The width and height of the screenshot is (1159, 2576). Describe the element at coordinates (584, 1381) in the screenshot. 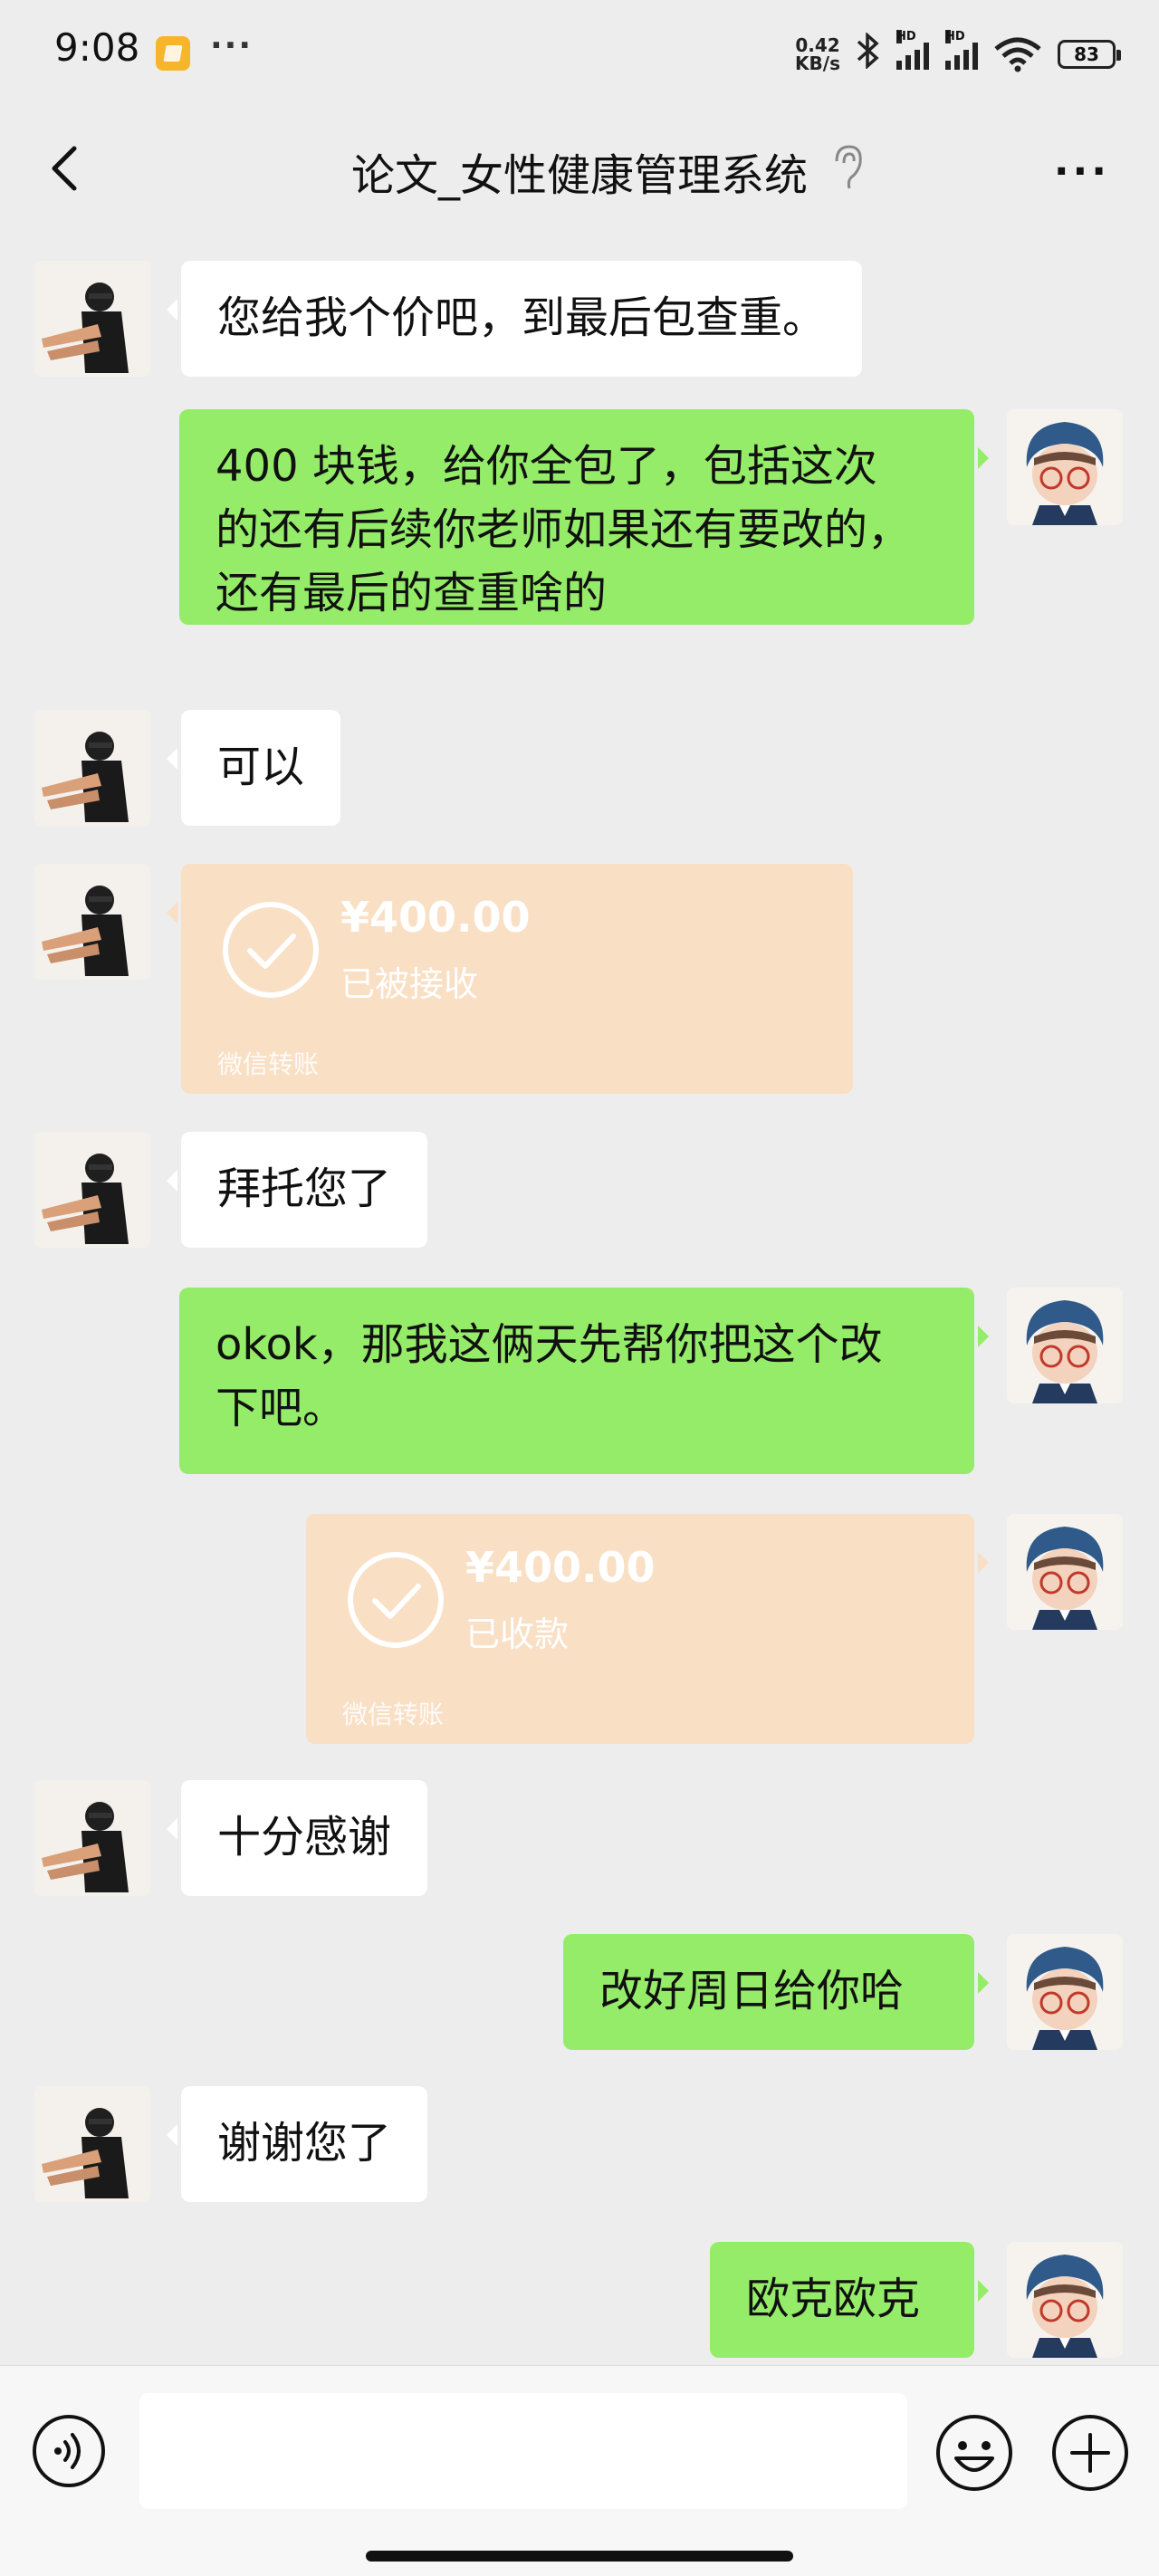

I see `message-bubble: okok，那我这俩天先帮你把这个改 下吧。` at that location.